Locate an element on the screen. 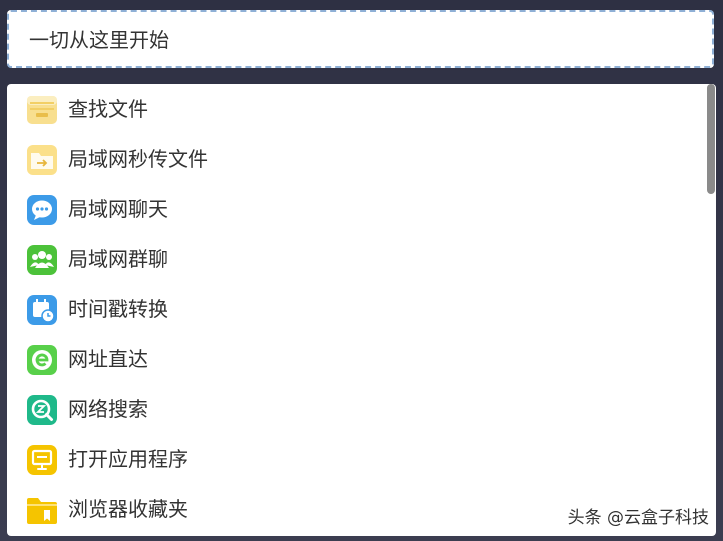  search-input-text: 一切从这里开始 is located at coordinates (99, 40).